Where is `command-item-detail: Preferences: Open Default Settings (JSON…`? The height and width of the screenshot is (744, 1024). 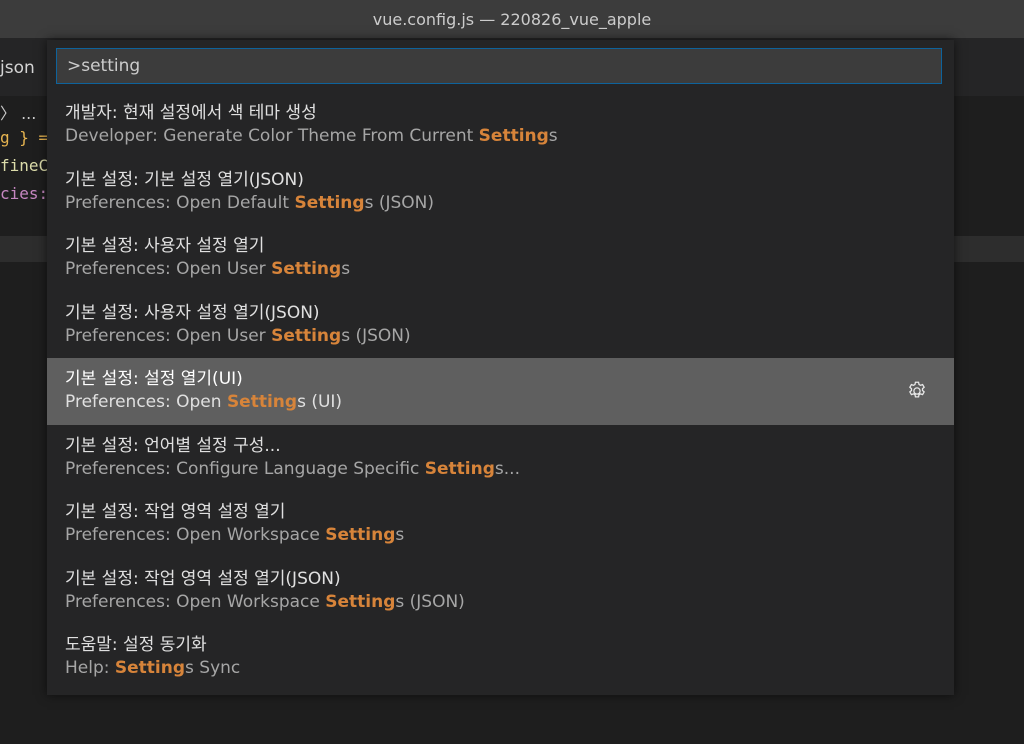 command-item-detail: Preferences: Open Default Settings (JSON… is located at coordinates (249, 203).